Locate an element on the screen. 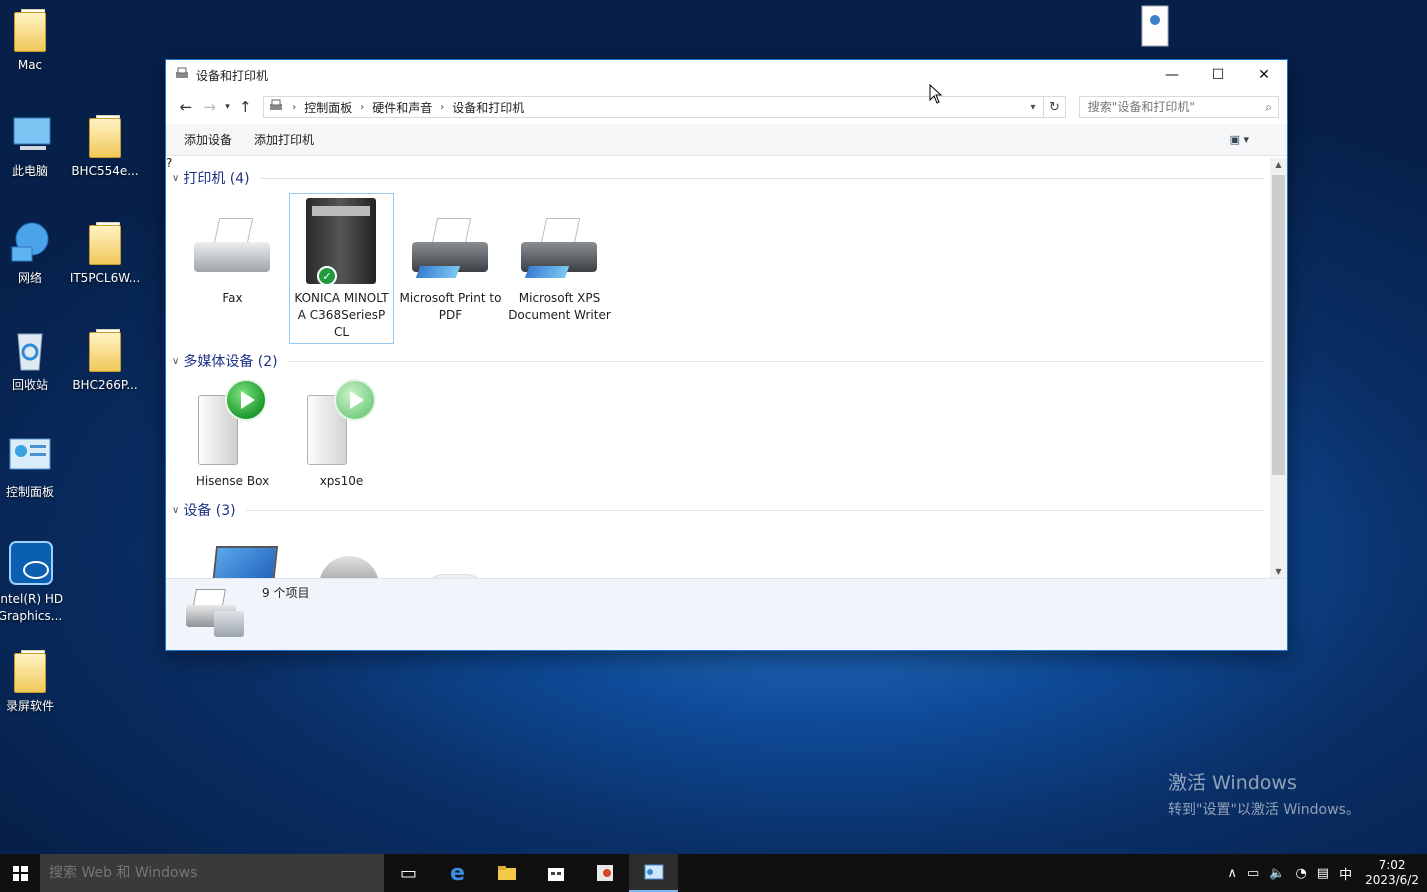 The image size is (1427, 892). printer-app-icon is located at coordinates (182, 75).